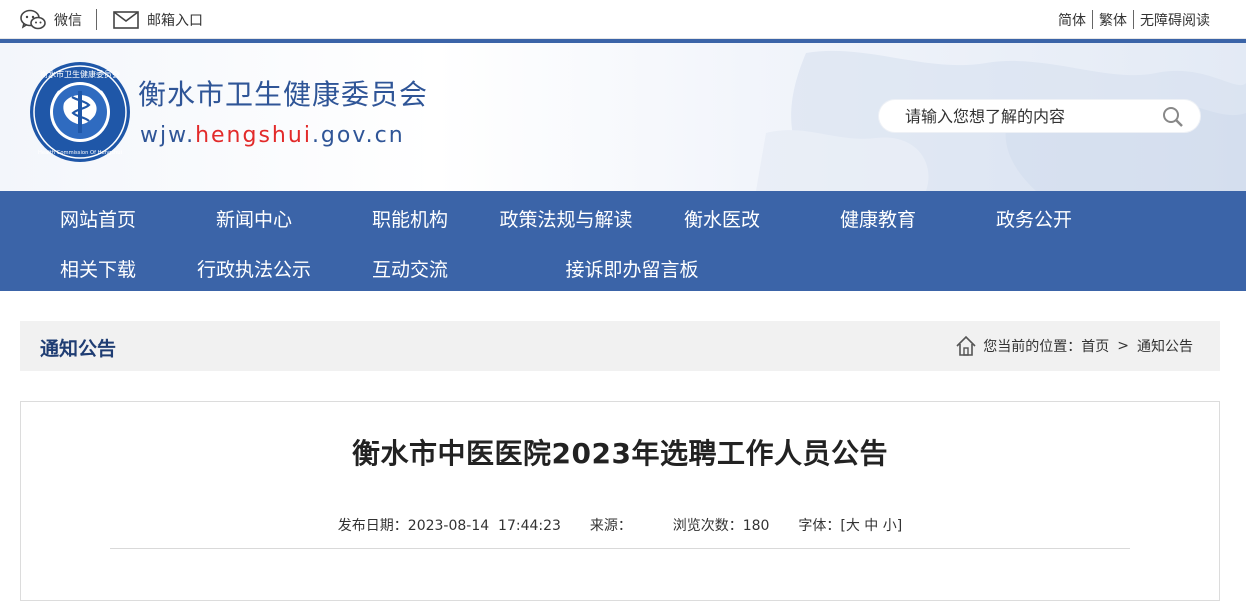  Describe the element at coordinates (410, 218) in the screenshot. I see `nav-item-departments: 职能机构` at that location.